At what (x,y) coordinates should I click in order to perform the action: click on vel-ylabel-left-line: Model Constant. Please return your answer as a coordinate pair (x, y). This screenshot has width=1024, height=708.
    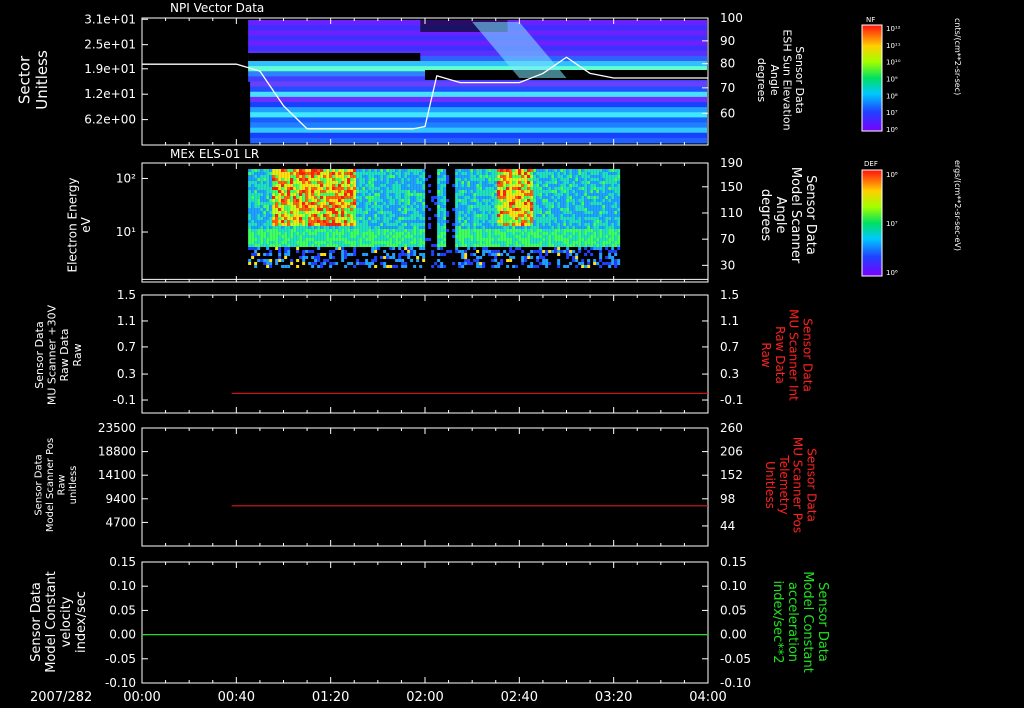
    Looking at the image, I should click on (51, 622).